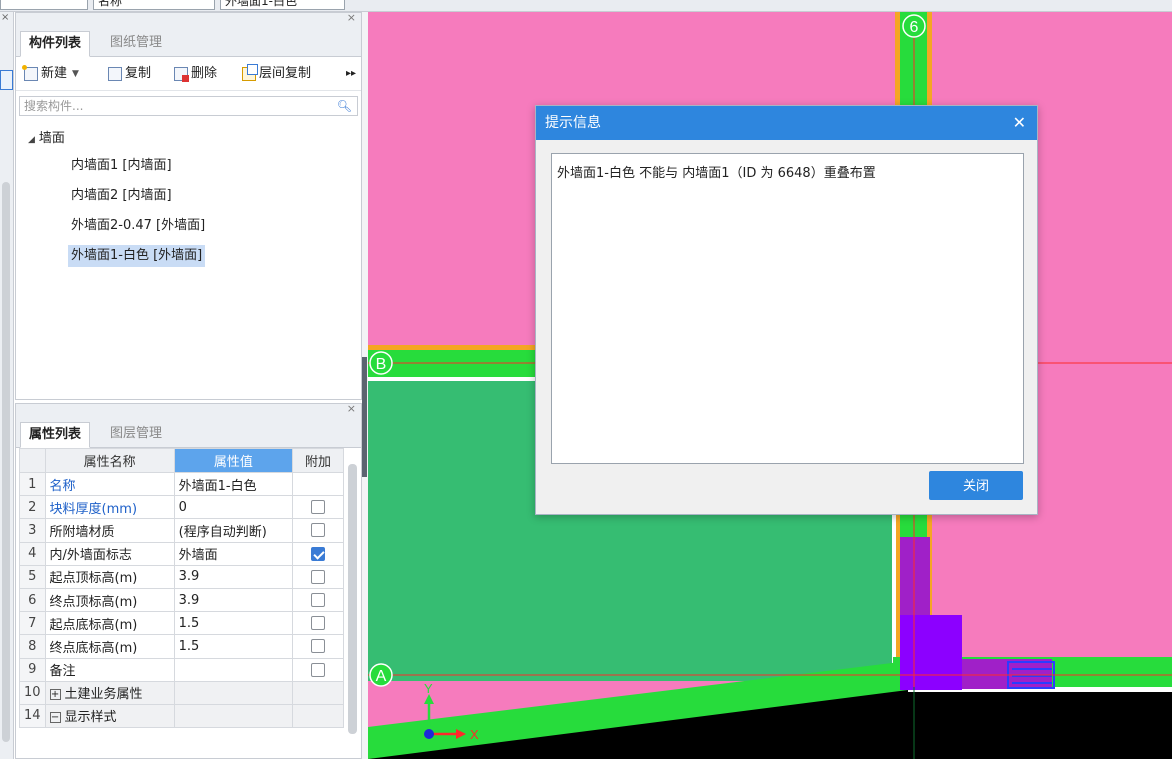 The image size is (1172, 759). What do you see at coordinates (121, 166) in the screenshot?
I see `tree-item: 内墙面1 [内墙面]` at bounding box center [121, 166].